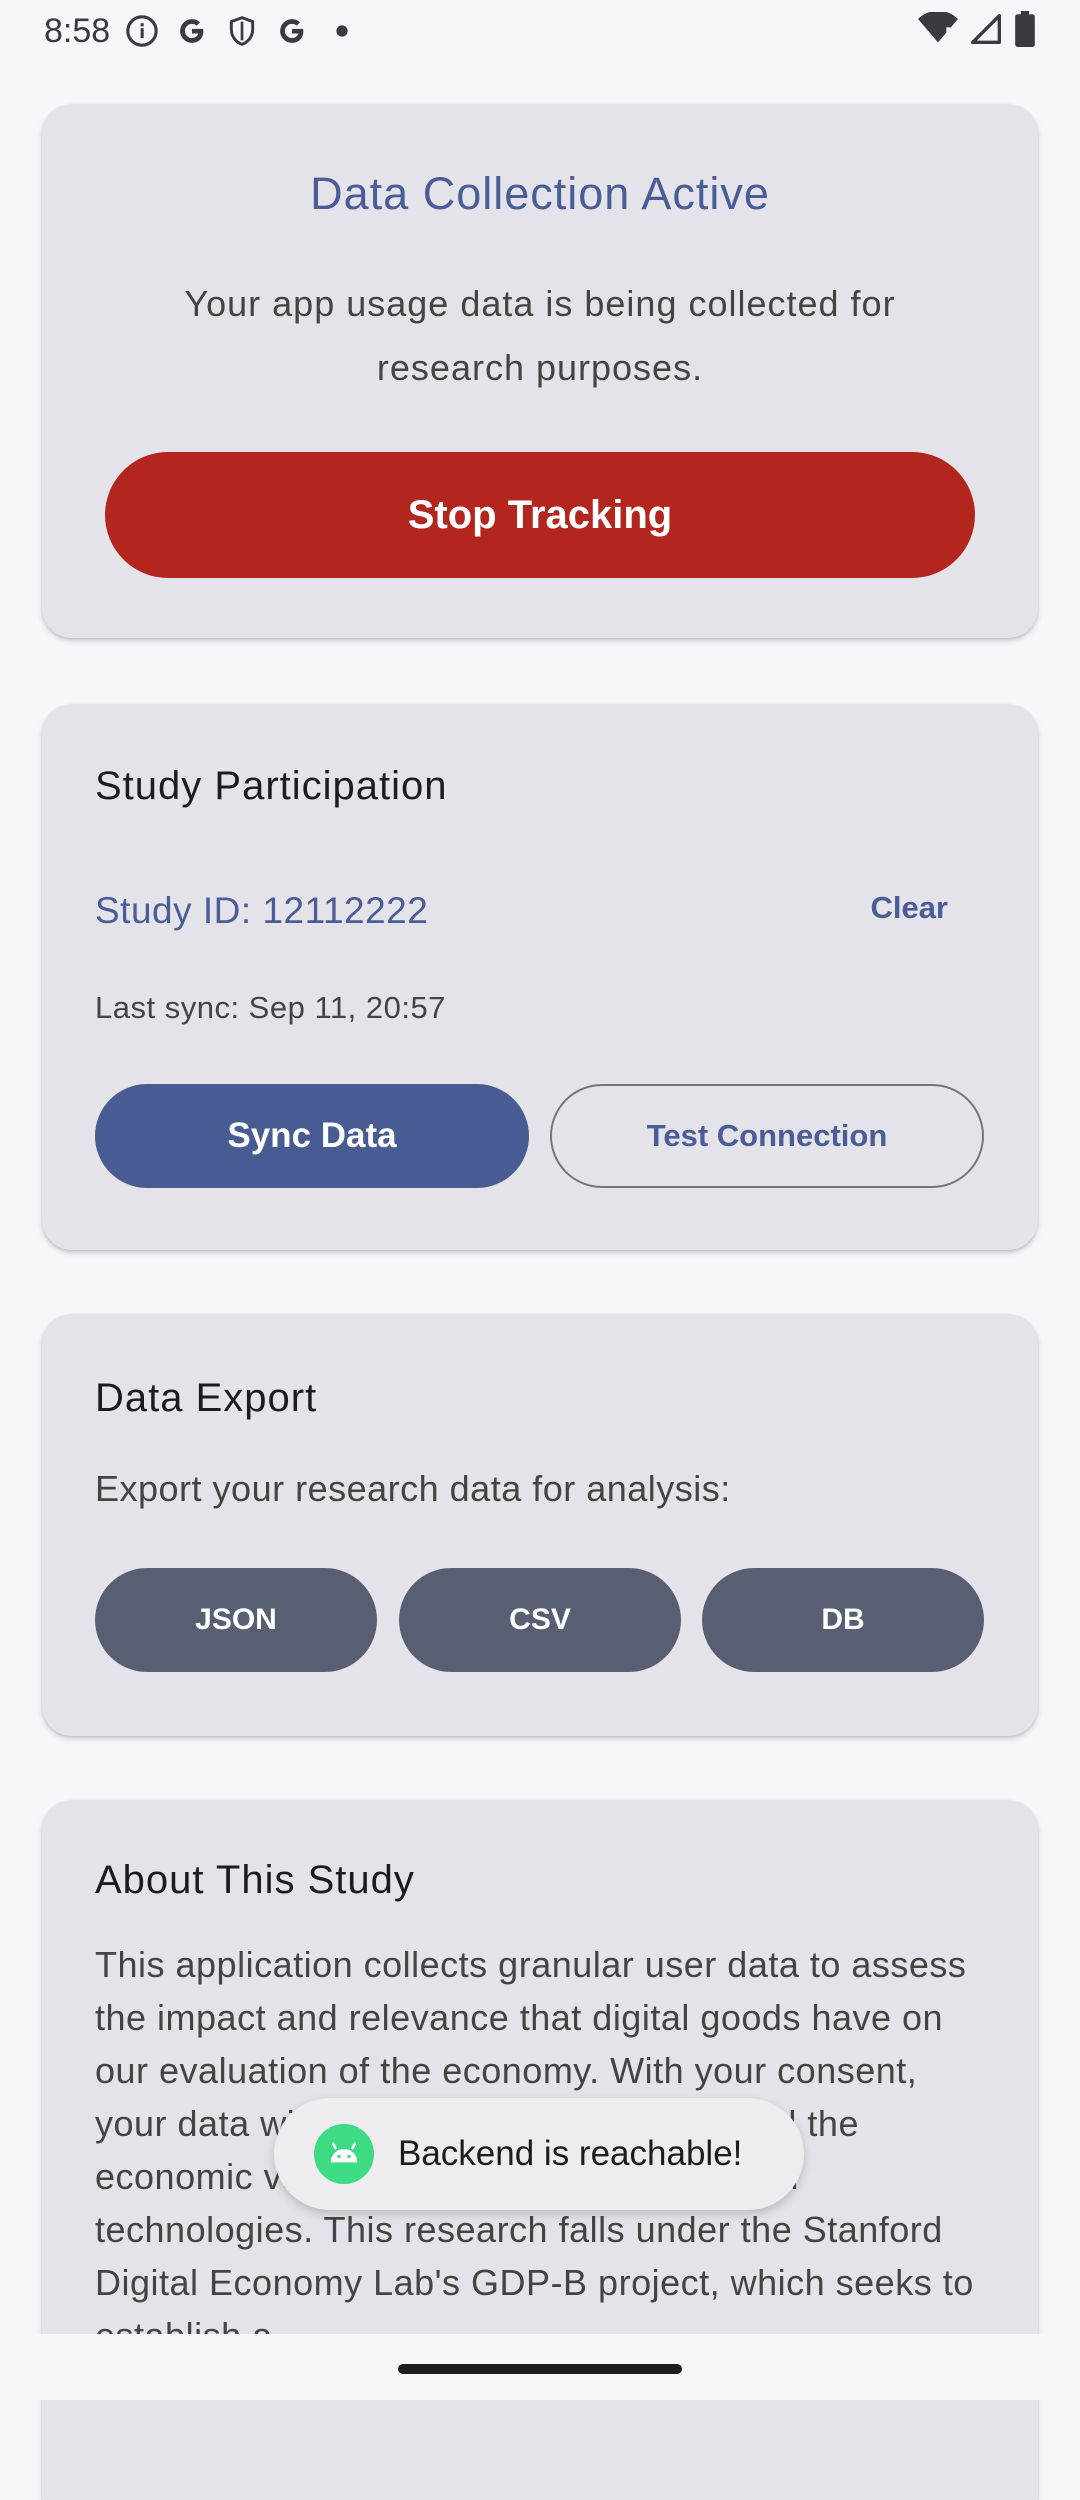 This screenshot has width=1080, height=2500. Describe the element at coordinates (570, 2153) in the screenshot. I see `toast-text: Backend is reachable!` at that location.